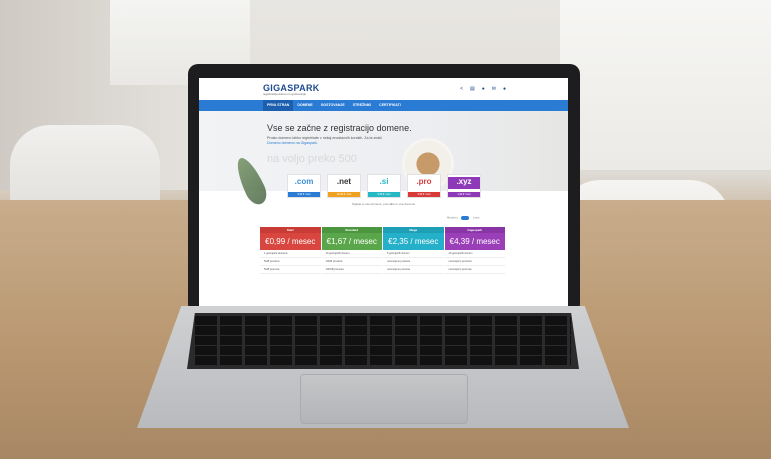 This screenshot has height=459, width=771. Describe the element at coordinates (351, 241) in the screenshot. I see `plan-price: €1,67 / mesec` at that location.